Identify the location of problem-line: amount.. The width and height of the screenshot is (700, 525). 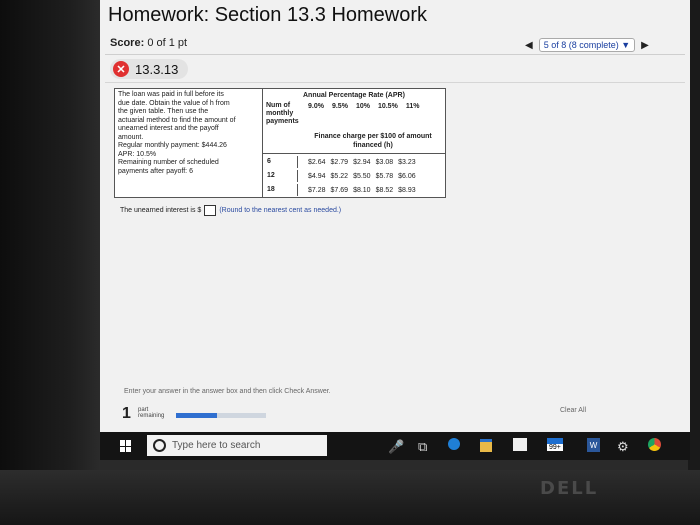
(131, 137).